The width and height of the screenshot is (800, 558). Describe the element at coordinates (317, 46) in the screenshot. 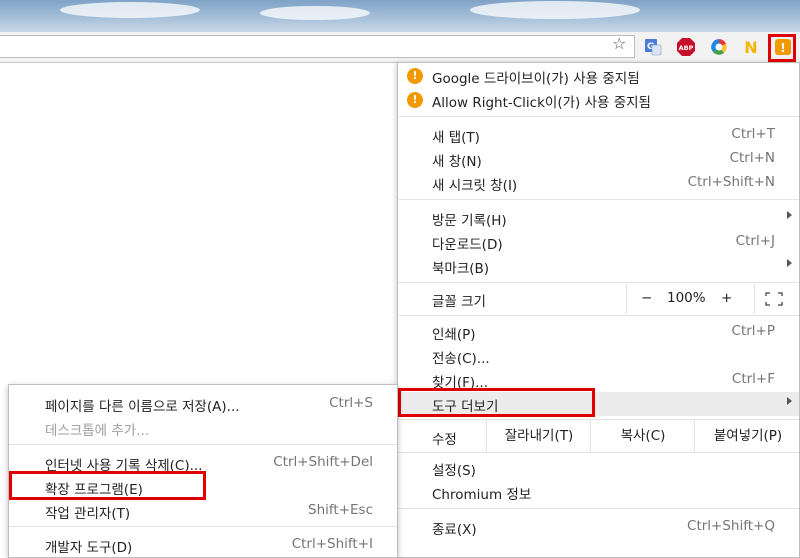

I see `address-bar` at that location.